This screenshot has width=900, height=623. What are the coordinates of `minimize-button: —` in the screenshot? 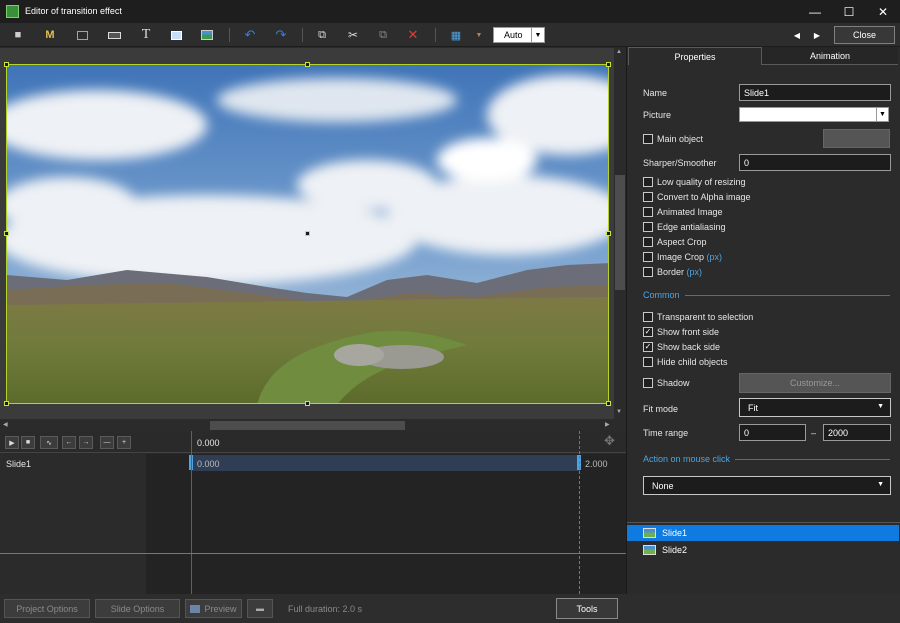 It's located at (815, 11).